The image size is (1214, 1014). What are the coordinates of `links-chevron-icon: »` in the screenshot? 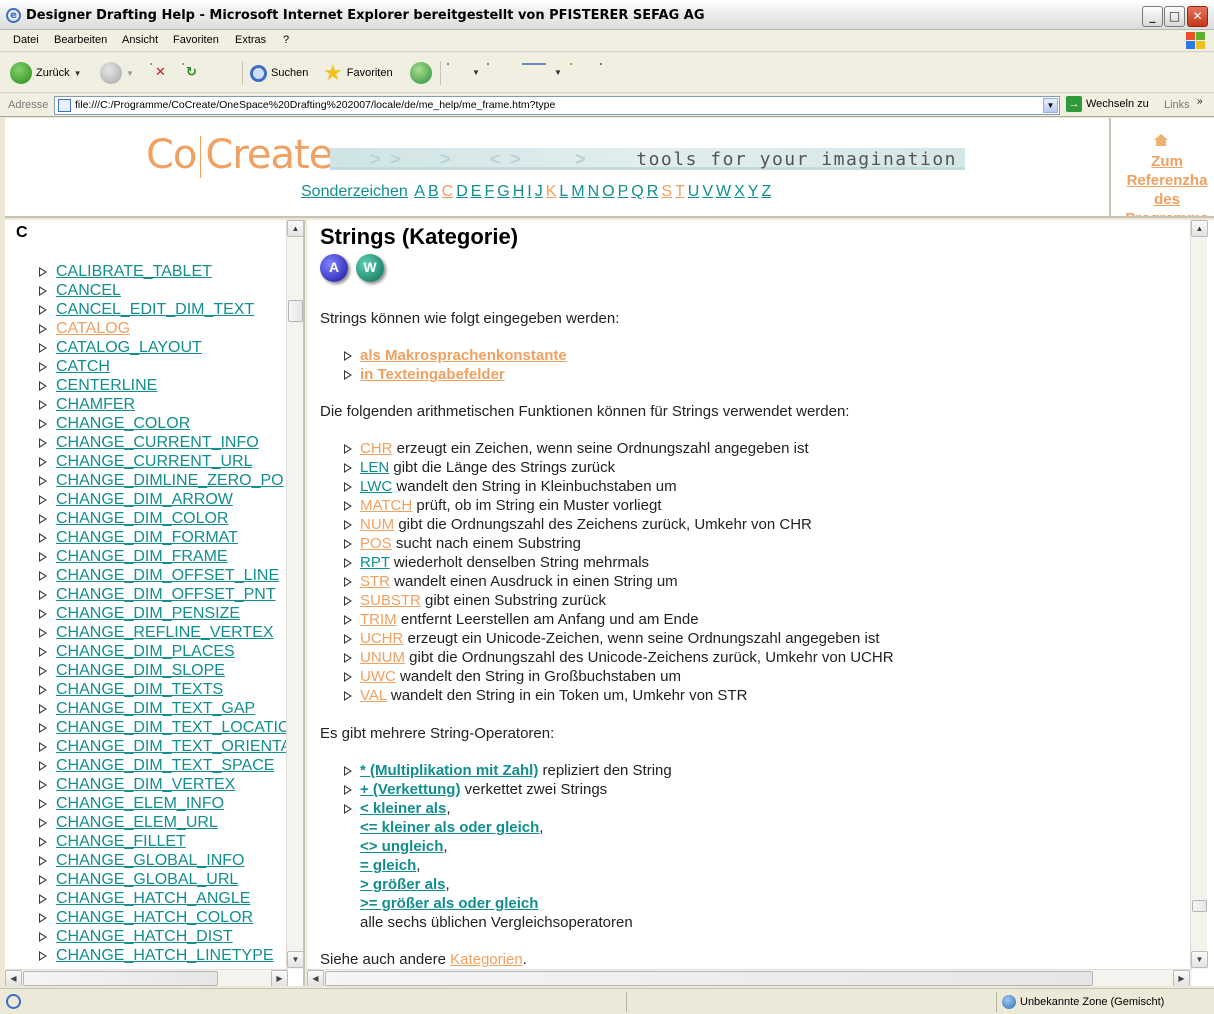 It's located at (1200, 101).